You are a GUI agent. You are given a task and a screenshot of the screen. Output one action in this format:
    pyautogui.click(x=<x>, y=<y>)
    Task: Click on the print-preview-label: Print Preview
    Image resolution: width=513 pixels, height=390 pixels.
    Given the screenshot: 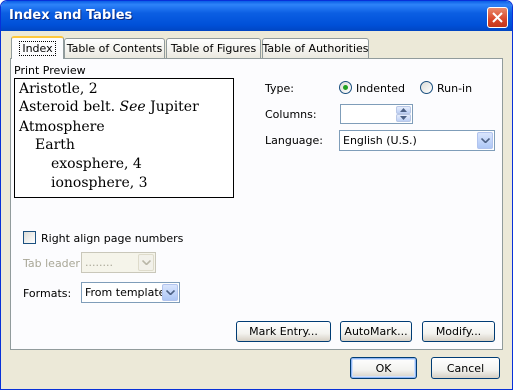 What is the action you would take?
    pyautogui.click(x=50, y=70)
    